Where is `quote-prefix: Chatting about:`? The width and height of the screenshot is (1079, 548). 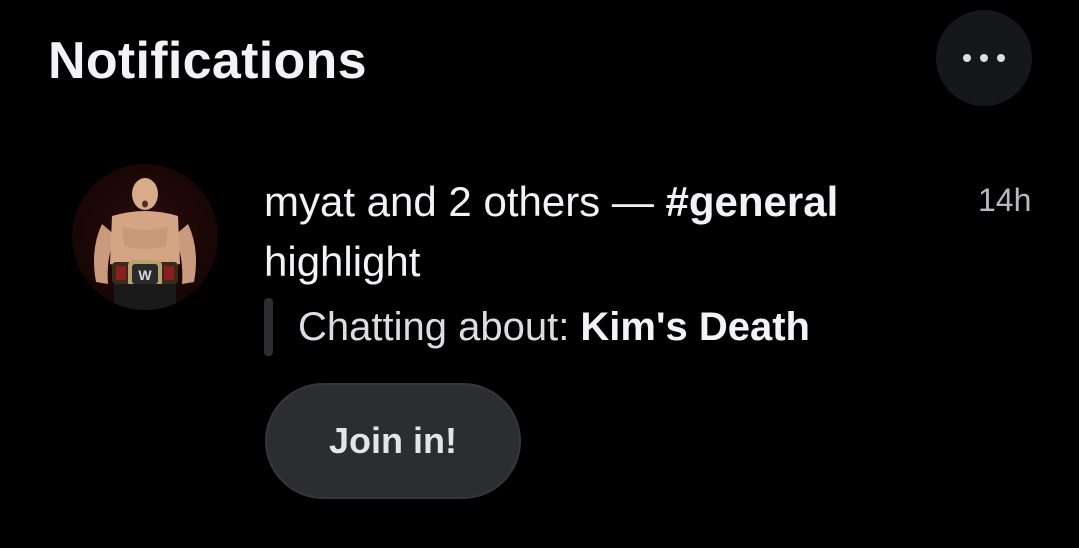
quote-prefix: Chatting about: is located at coordinates (439, 327).